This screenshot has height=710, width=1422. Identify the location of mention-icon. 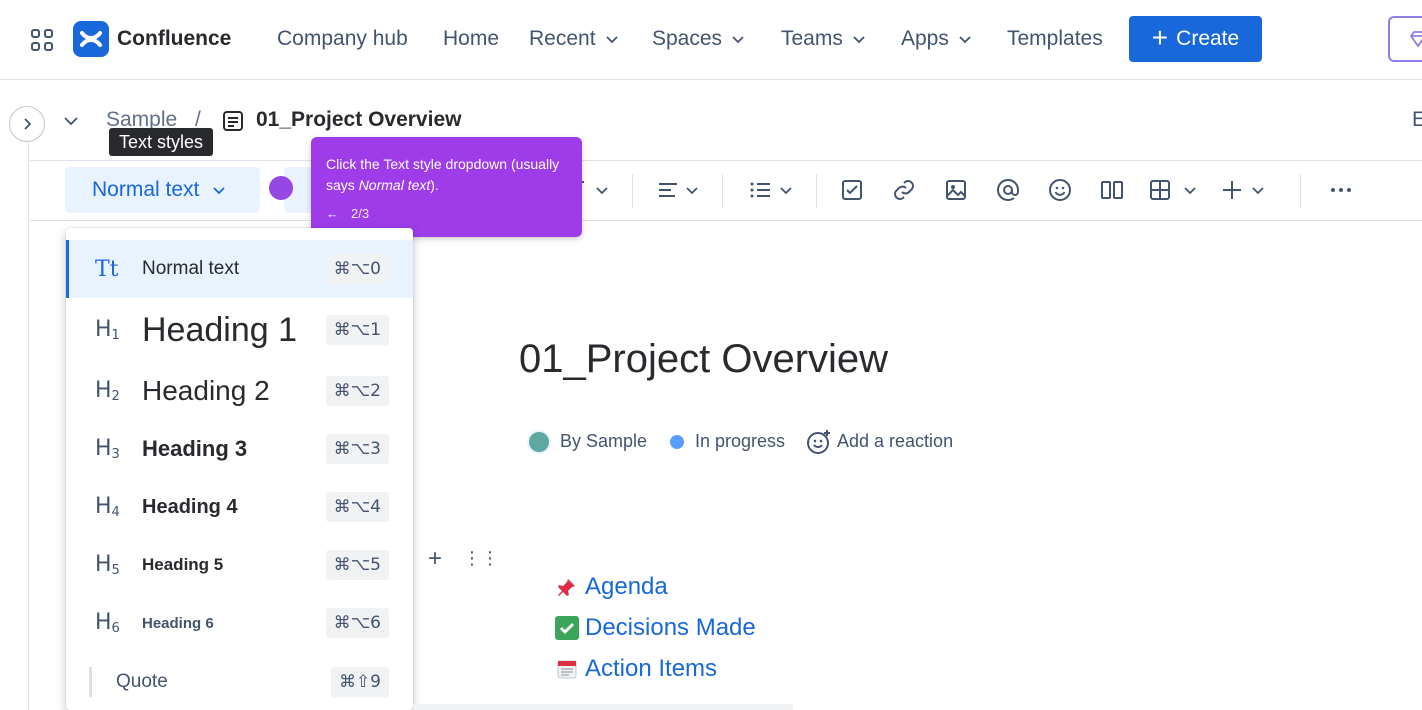
(1008, 190).